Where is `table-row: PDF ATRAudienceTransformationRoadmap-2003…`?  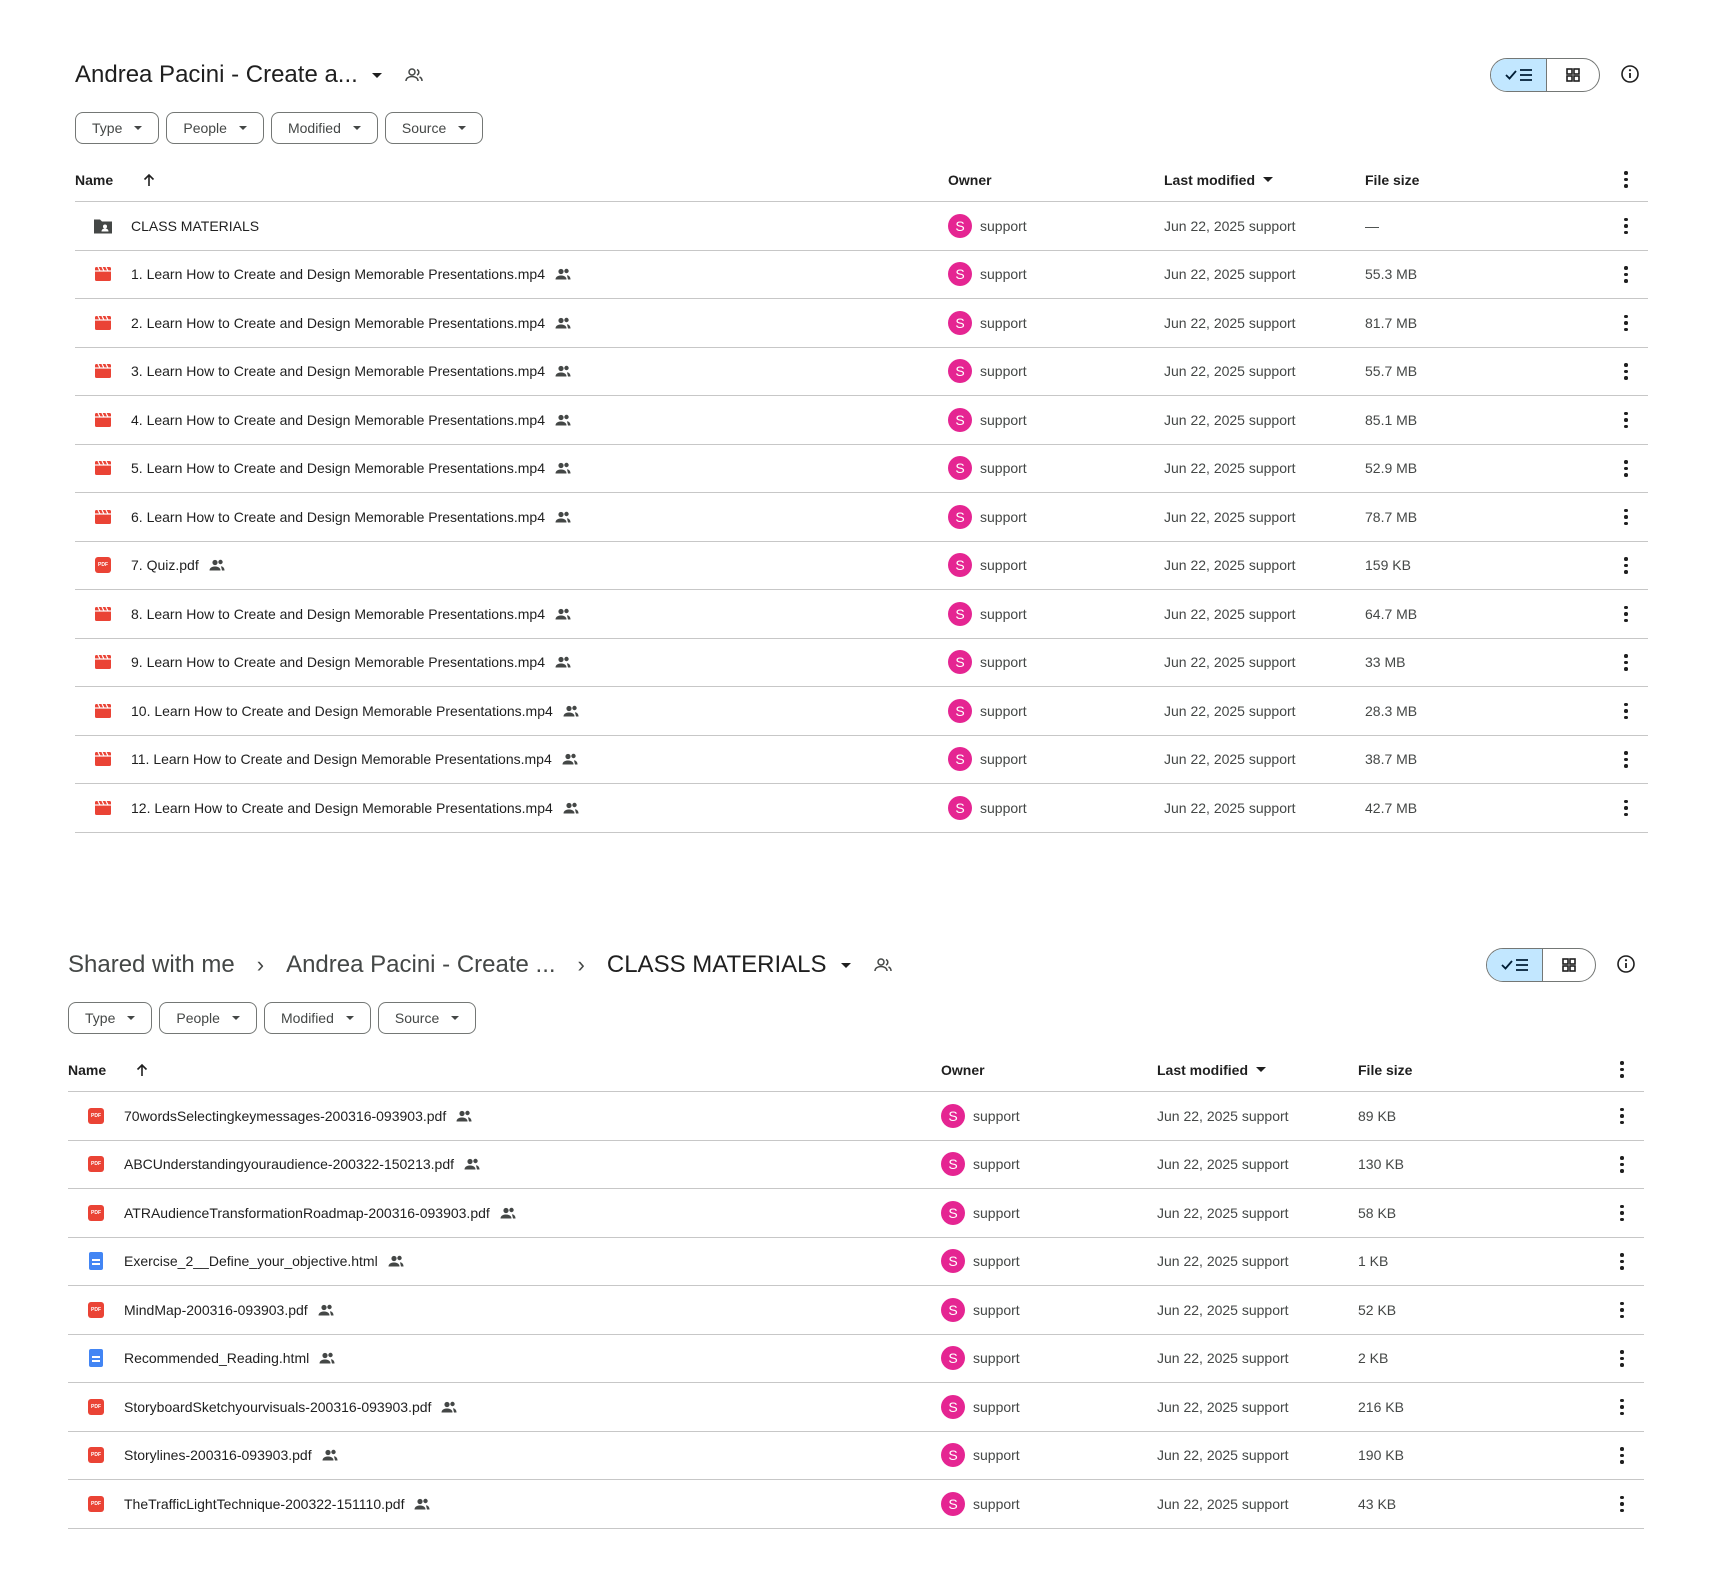
table-row: PDF ATRAudienceTransformationRoadmap-2003… is located at coordinates (856, 1213).